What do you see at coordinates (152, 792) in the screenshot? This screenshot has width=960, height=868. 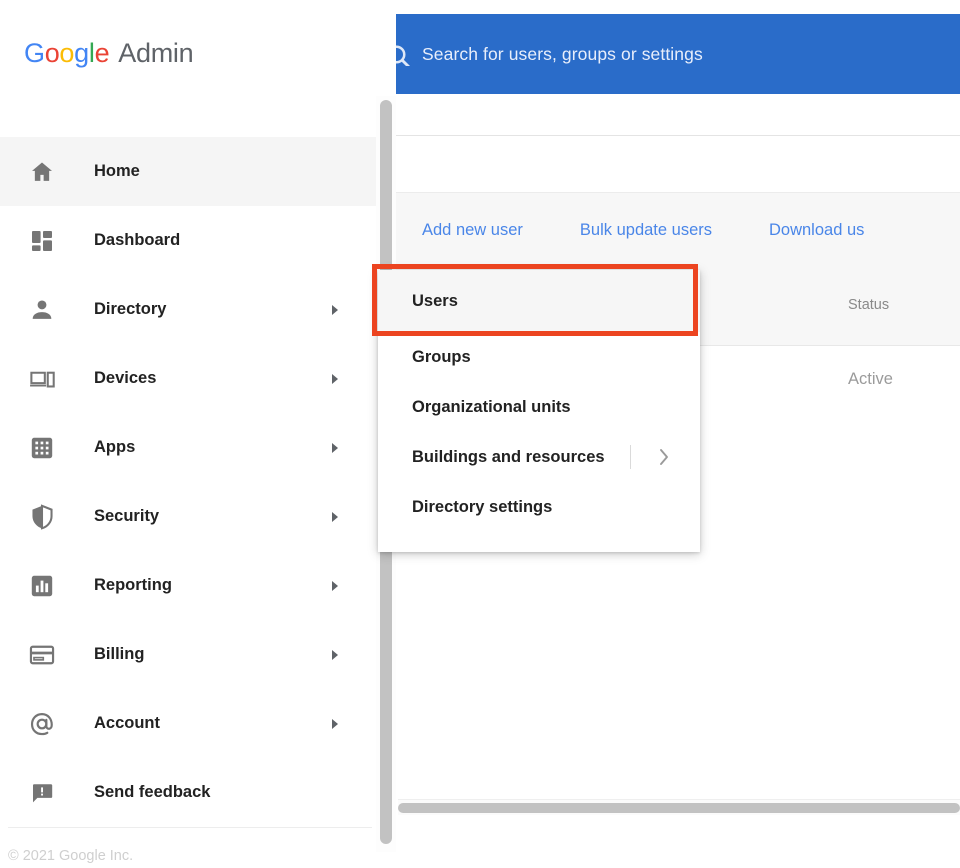 I see `sidebar-item-label: Send feedback` at bounding box center [152, 792].